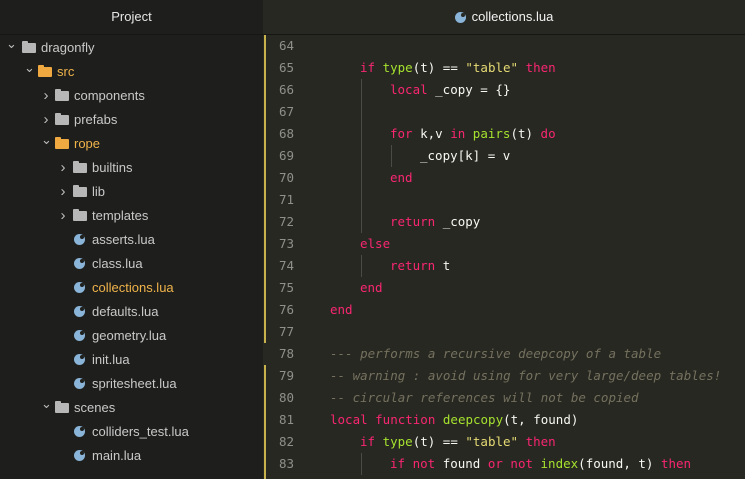 This screenshot has width=745, height=479. What do you see at coordinates (96, 119) in the screenshot?
I see `tree-item-label: prefabs` at bounding box center [96, 119].